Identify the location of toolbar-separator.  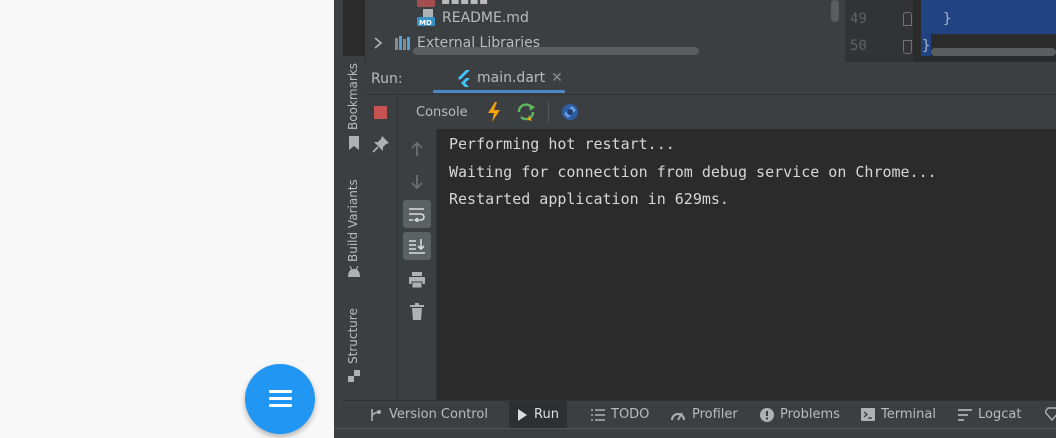
(548, 112).